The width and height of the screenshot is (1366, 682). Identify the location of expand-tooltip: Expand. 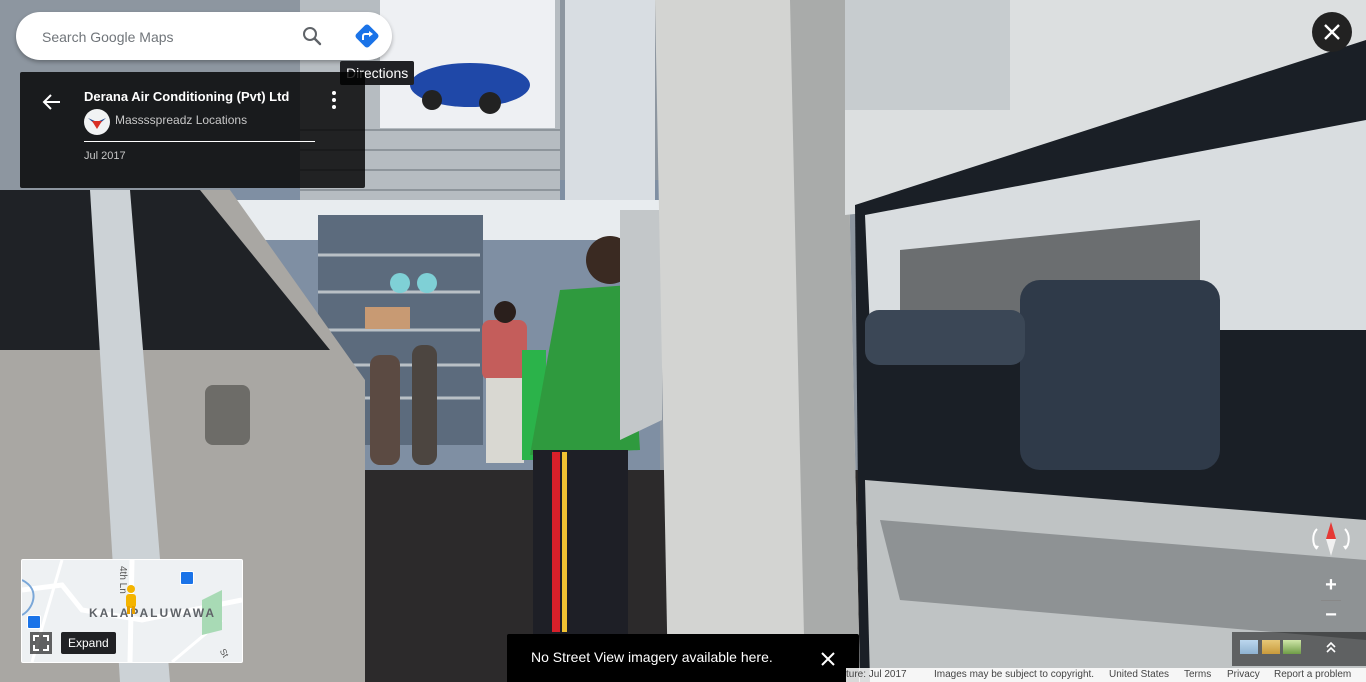
(88, 643).